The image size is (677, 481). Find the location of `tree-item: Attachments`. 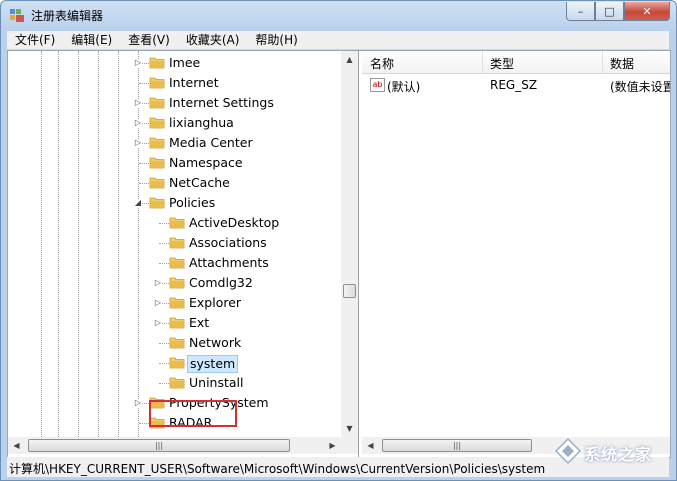

tree-item: Attachments is located at coordinates (174, 263).